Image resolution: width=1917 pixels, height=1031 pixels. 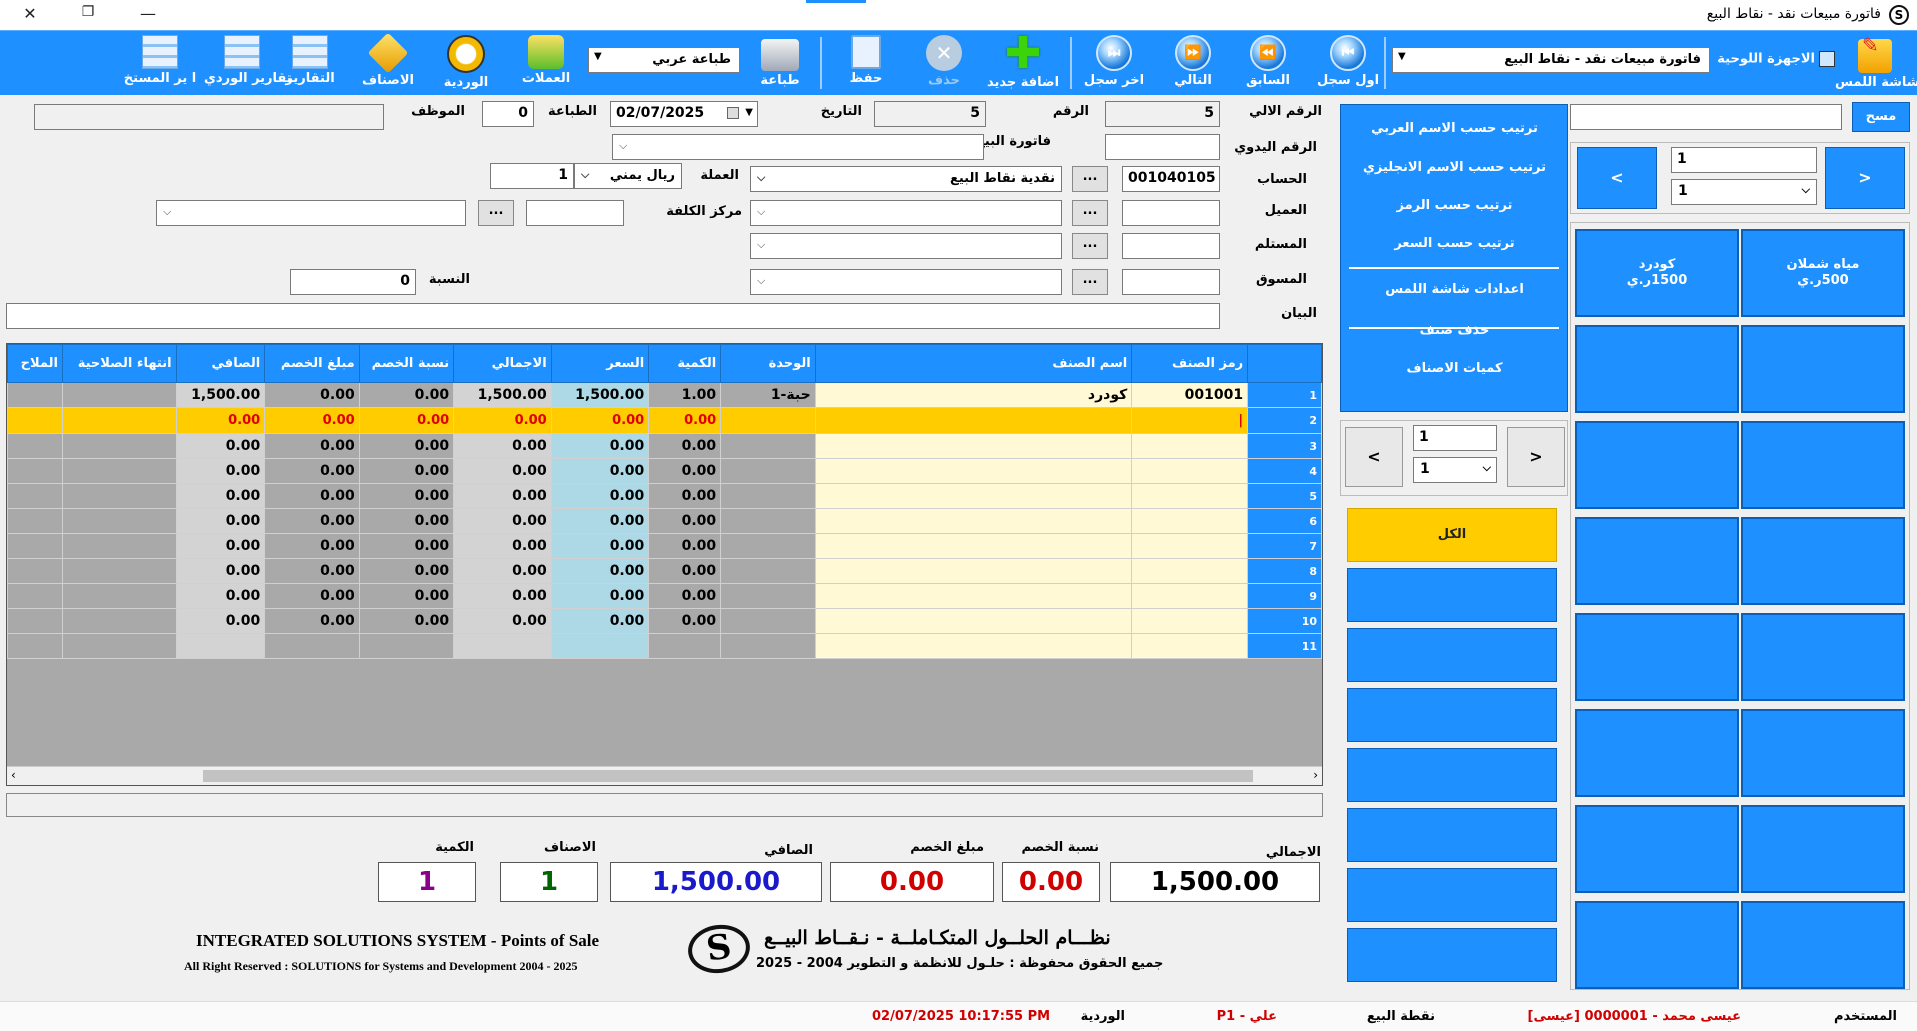 I want to click on customer-select: ⌵, so click(x=906, y=213).